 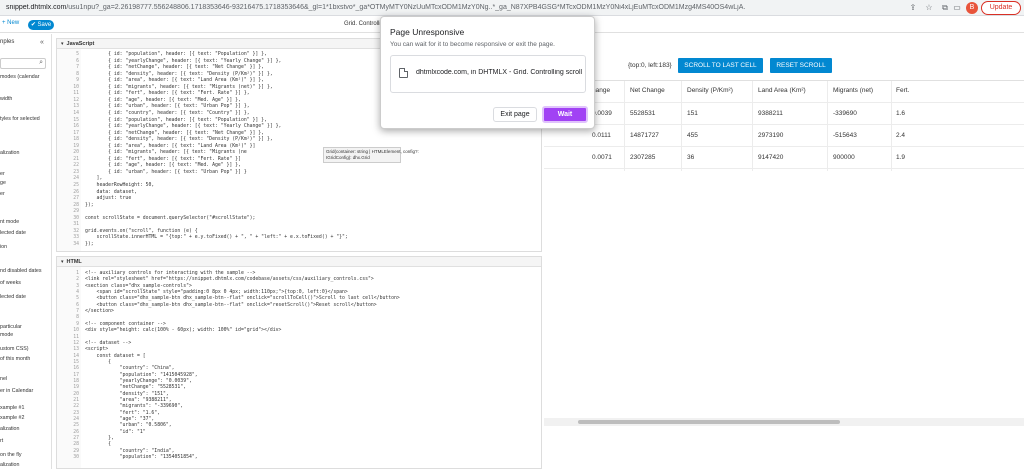 What do you see at coordinates (76, 439) in the screenshot?
I see `line-number: 27` at bounding box center [76, 439].